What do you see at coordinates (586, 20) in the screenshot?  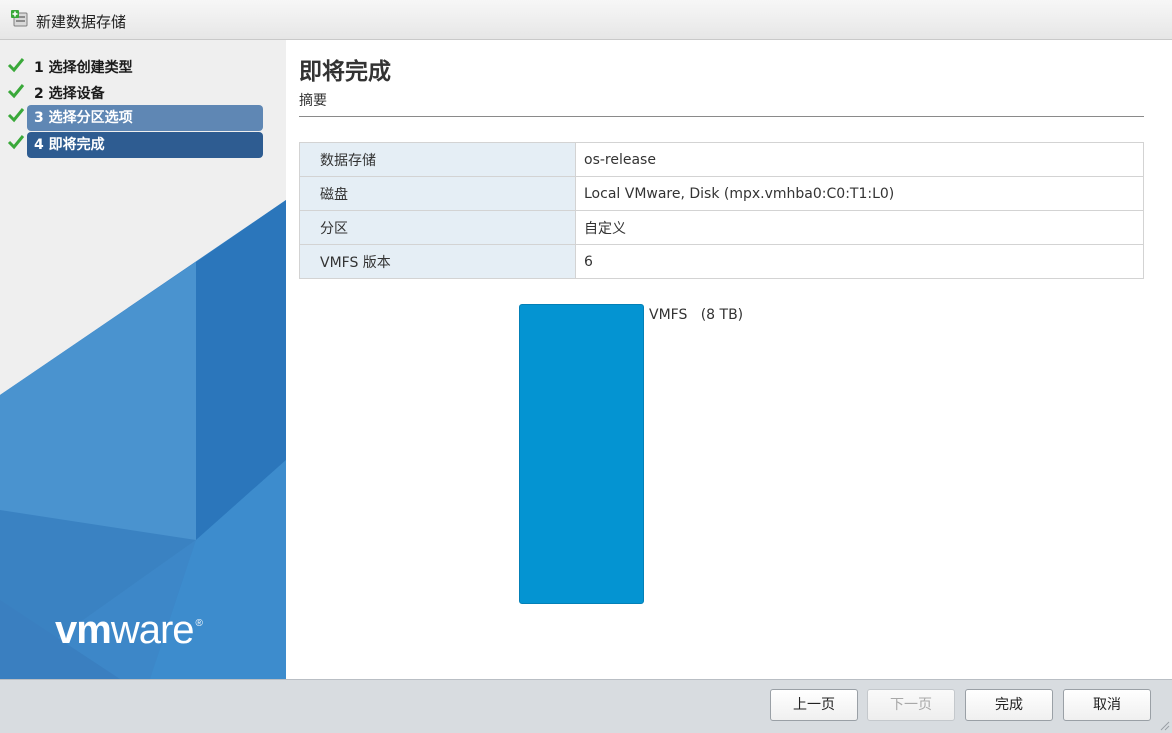 I see `dialog-titlebar: 新建数据存储` at bounding box center [586, 20].